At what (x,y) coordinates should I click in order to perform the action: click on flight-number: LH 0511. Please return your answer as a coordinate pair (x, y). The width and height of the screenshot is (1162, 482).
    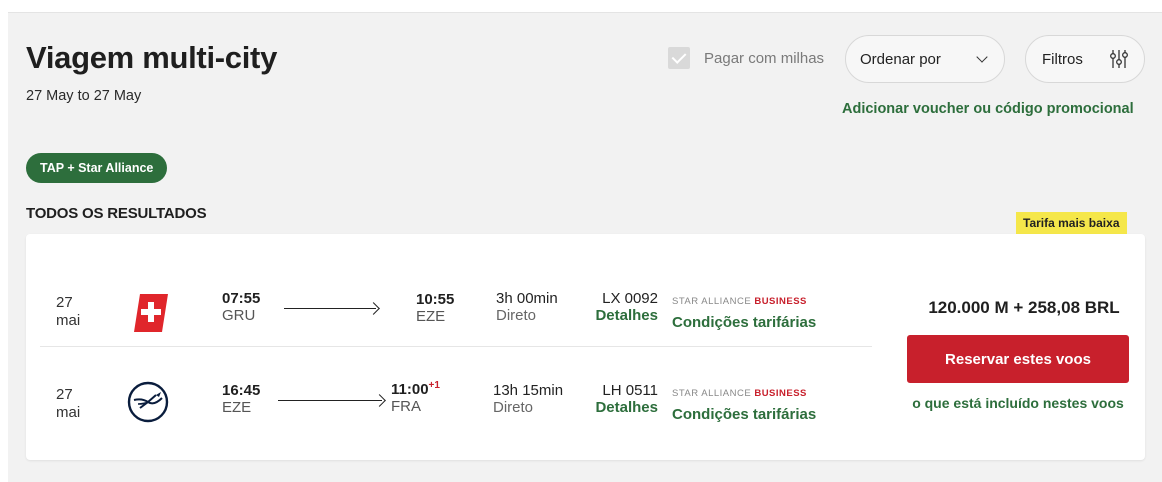
    Looking at the image, I should click on (630, 390).